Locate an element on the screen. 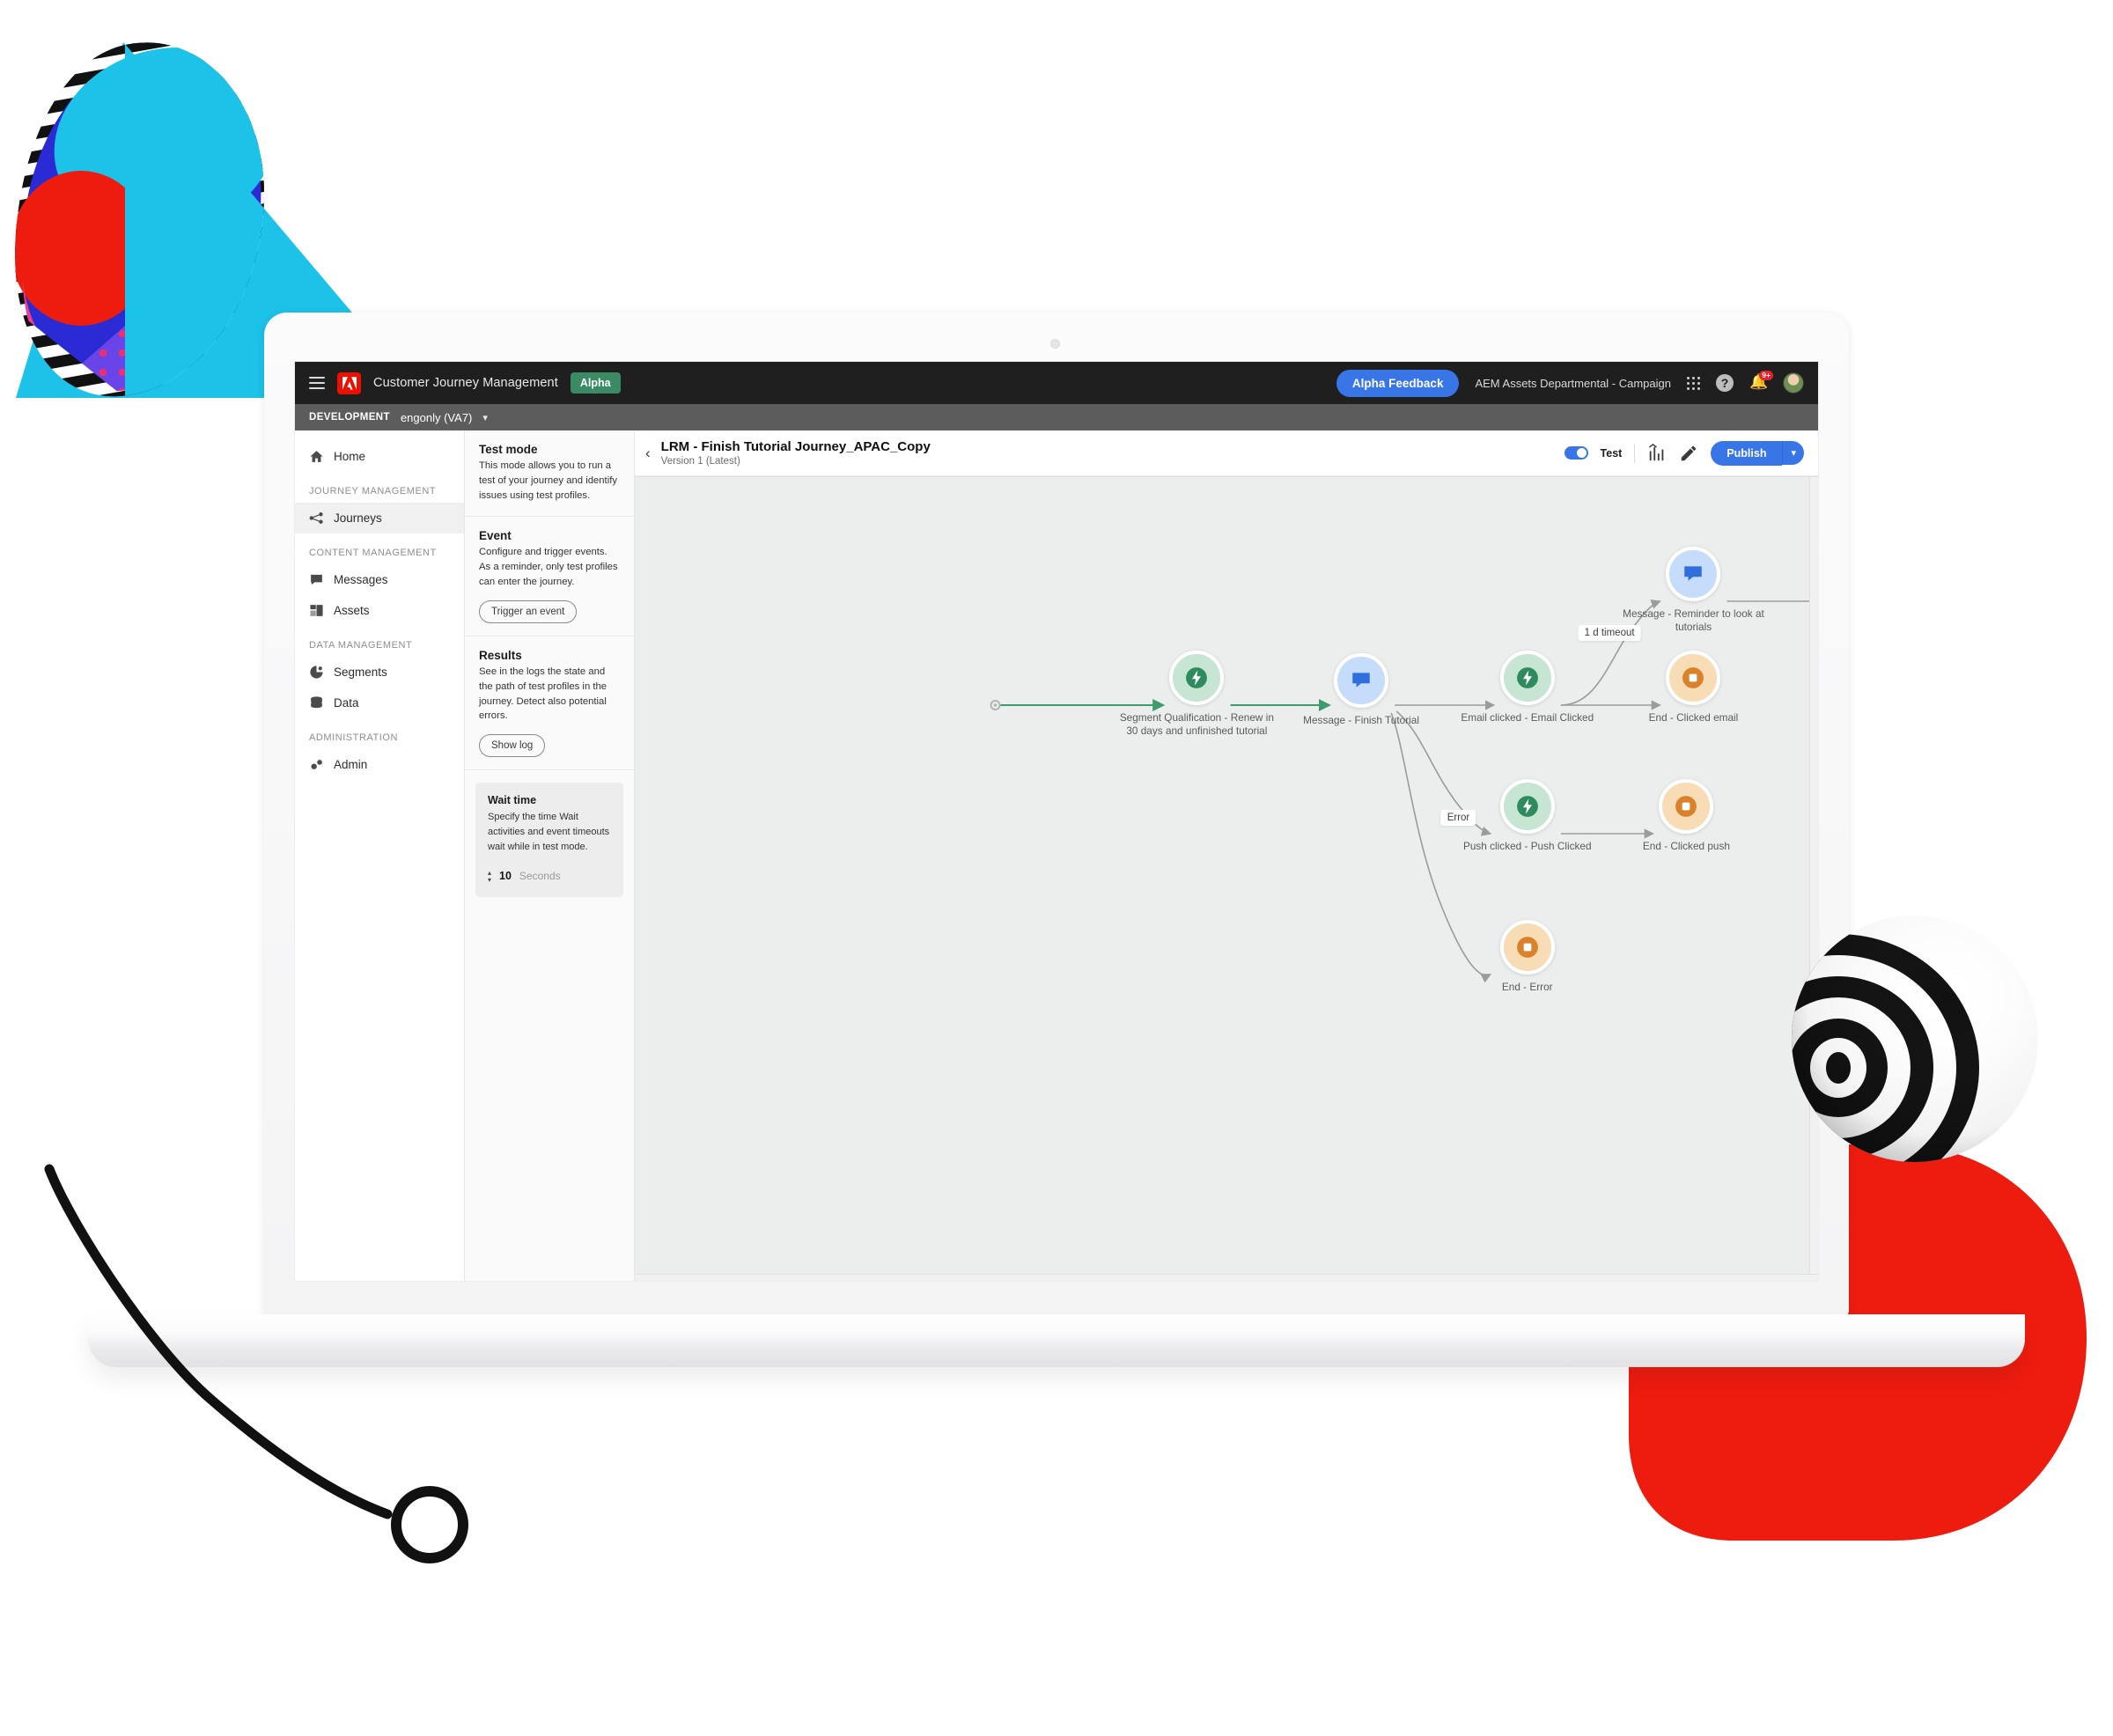 This screenshot has height=1736, width=2113. journey-node-pushclk is located at coordinates (1527, 806).